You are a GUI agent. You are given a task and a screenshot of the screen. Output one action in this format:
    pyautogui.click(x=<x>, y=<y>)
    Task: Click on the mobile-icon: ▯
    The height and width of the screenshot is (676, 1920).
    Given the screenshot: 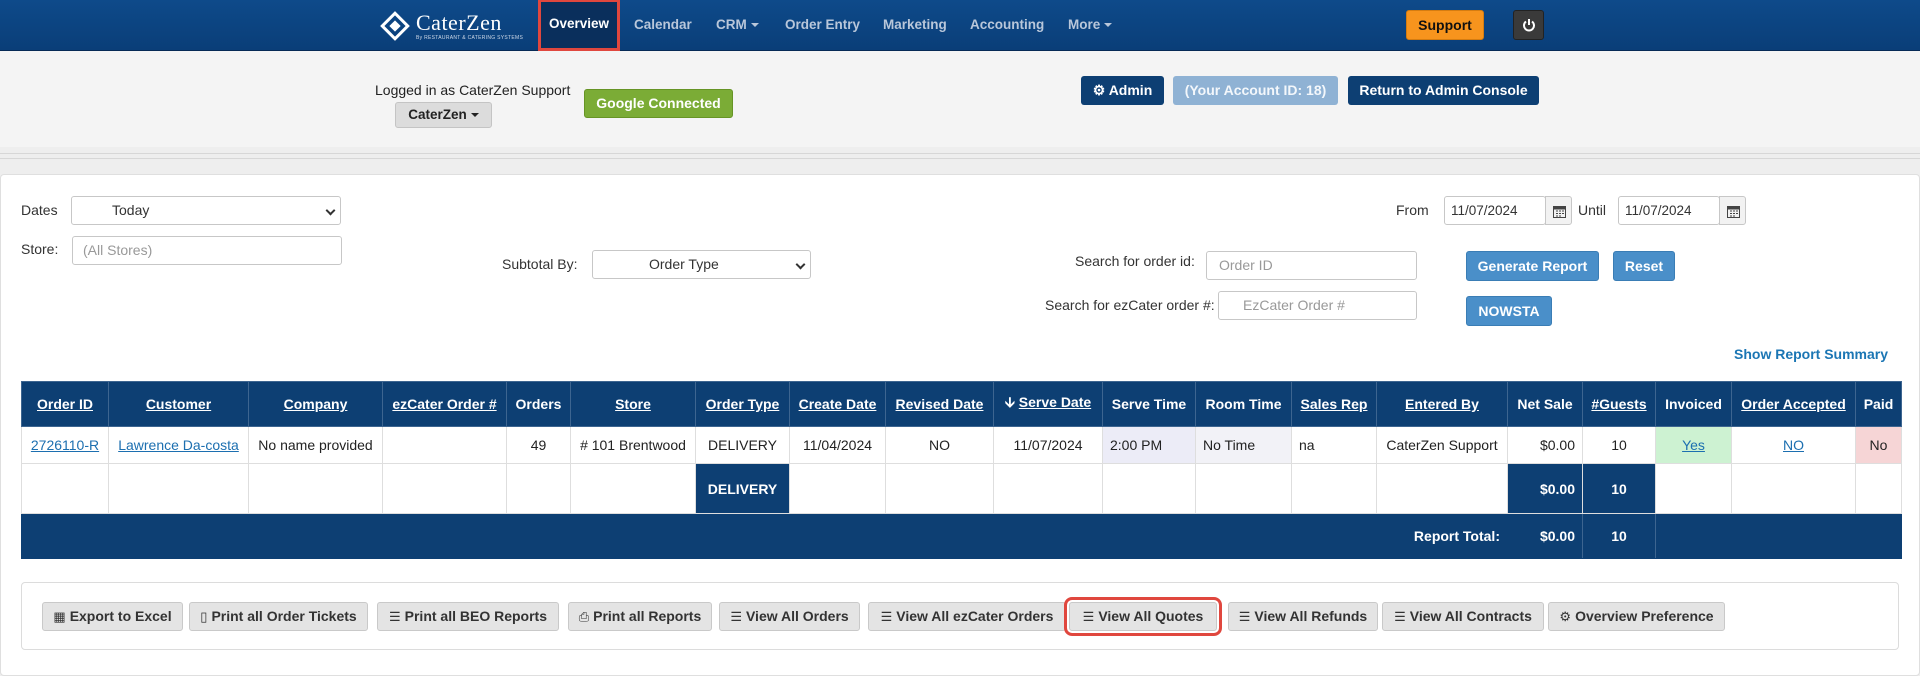 What is the action you would take?
    pyautogui.click(x=204, y=616)
    